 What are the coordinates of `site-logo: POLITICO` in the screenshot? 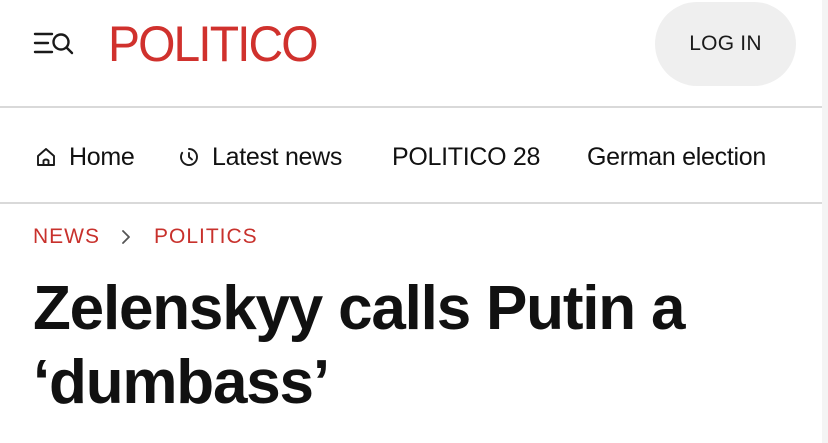 It's located at (213, 44).